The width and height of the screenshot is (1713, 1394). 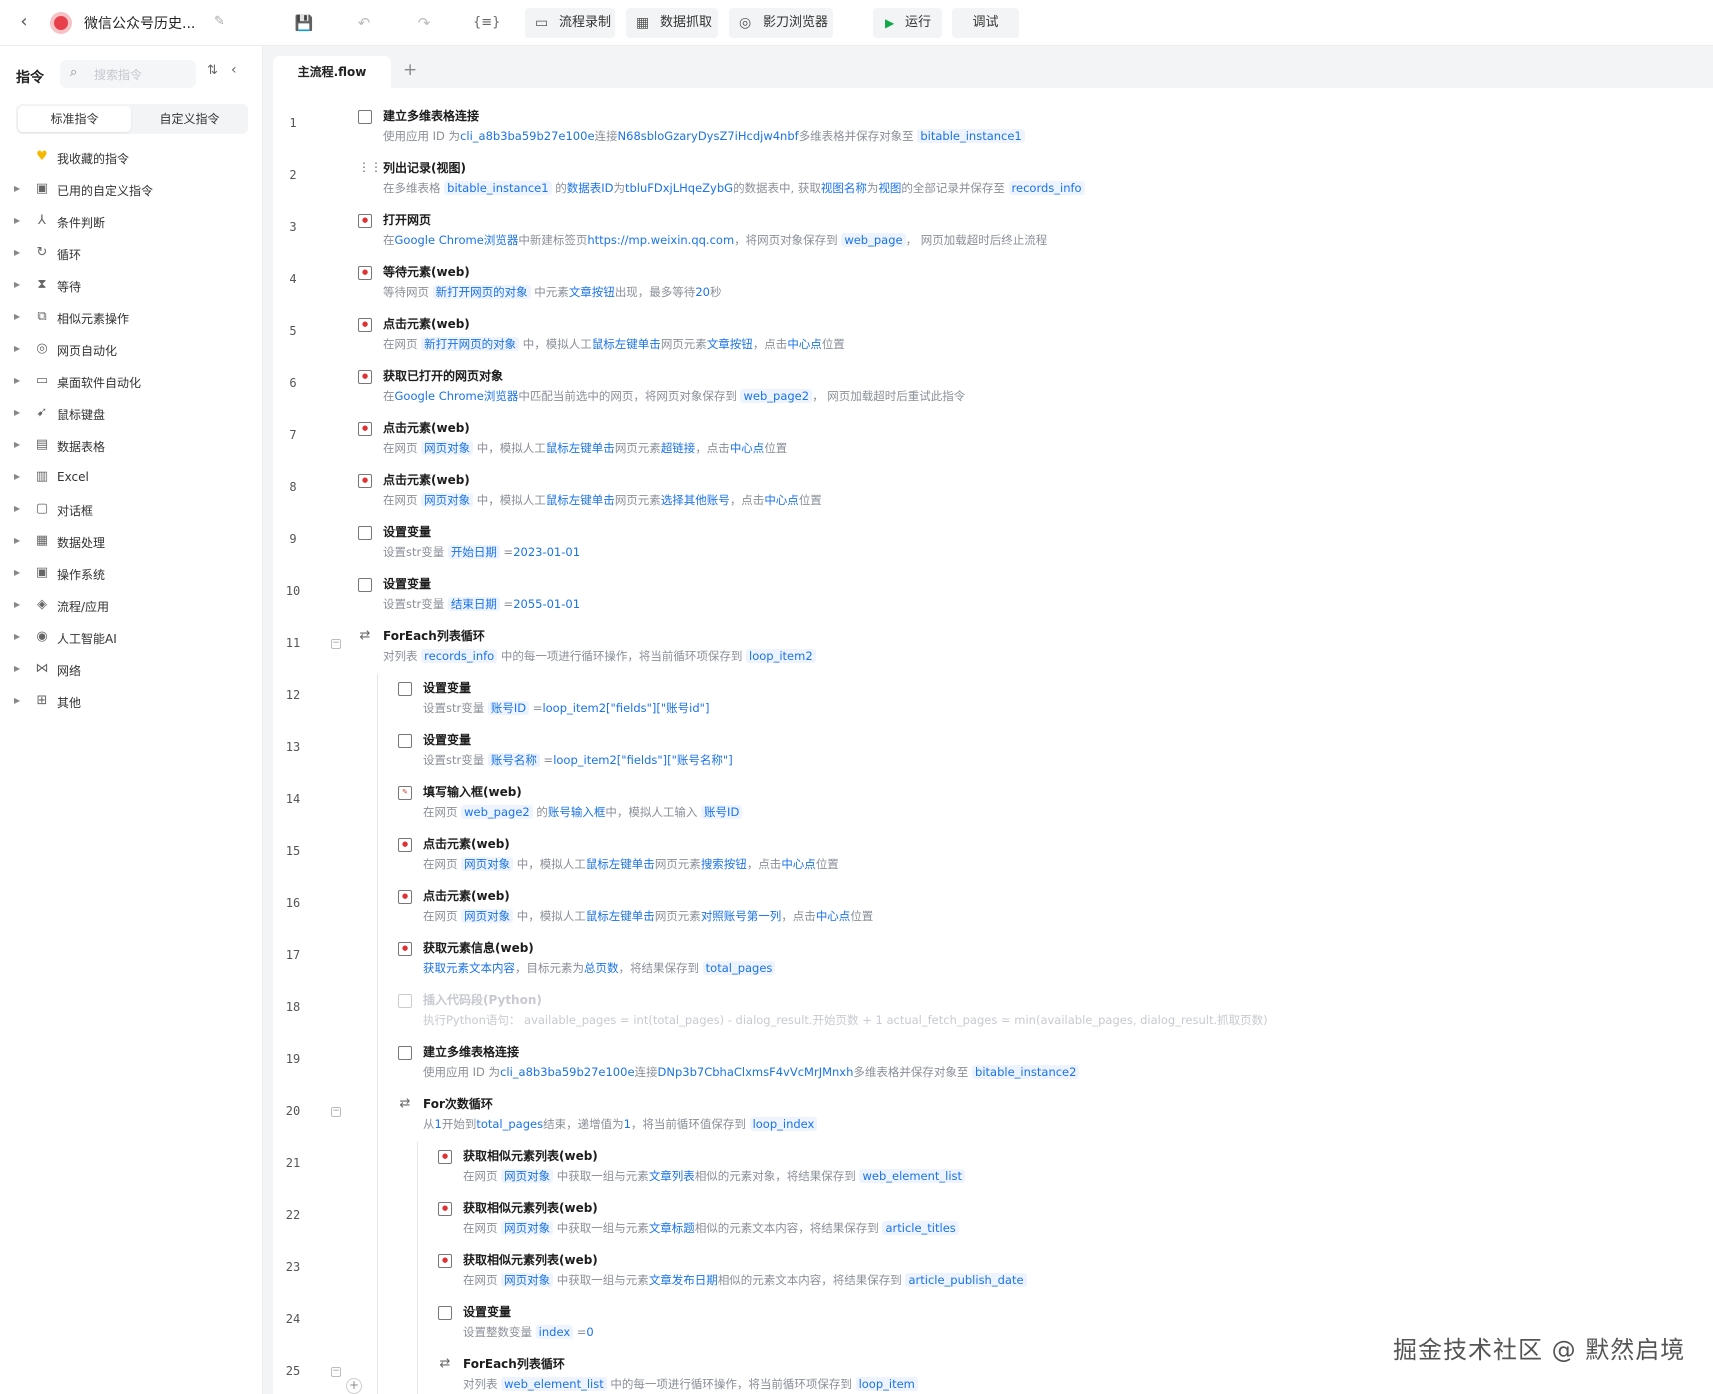 I want to click on search-input, so click(x=142, y=75).